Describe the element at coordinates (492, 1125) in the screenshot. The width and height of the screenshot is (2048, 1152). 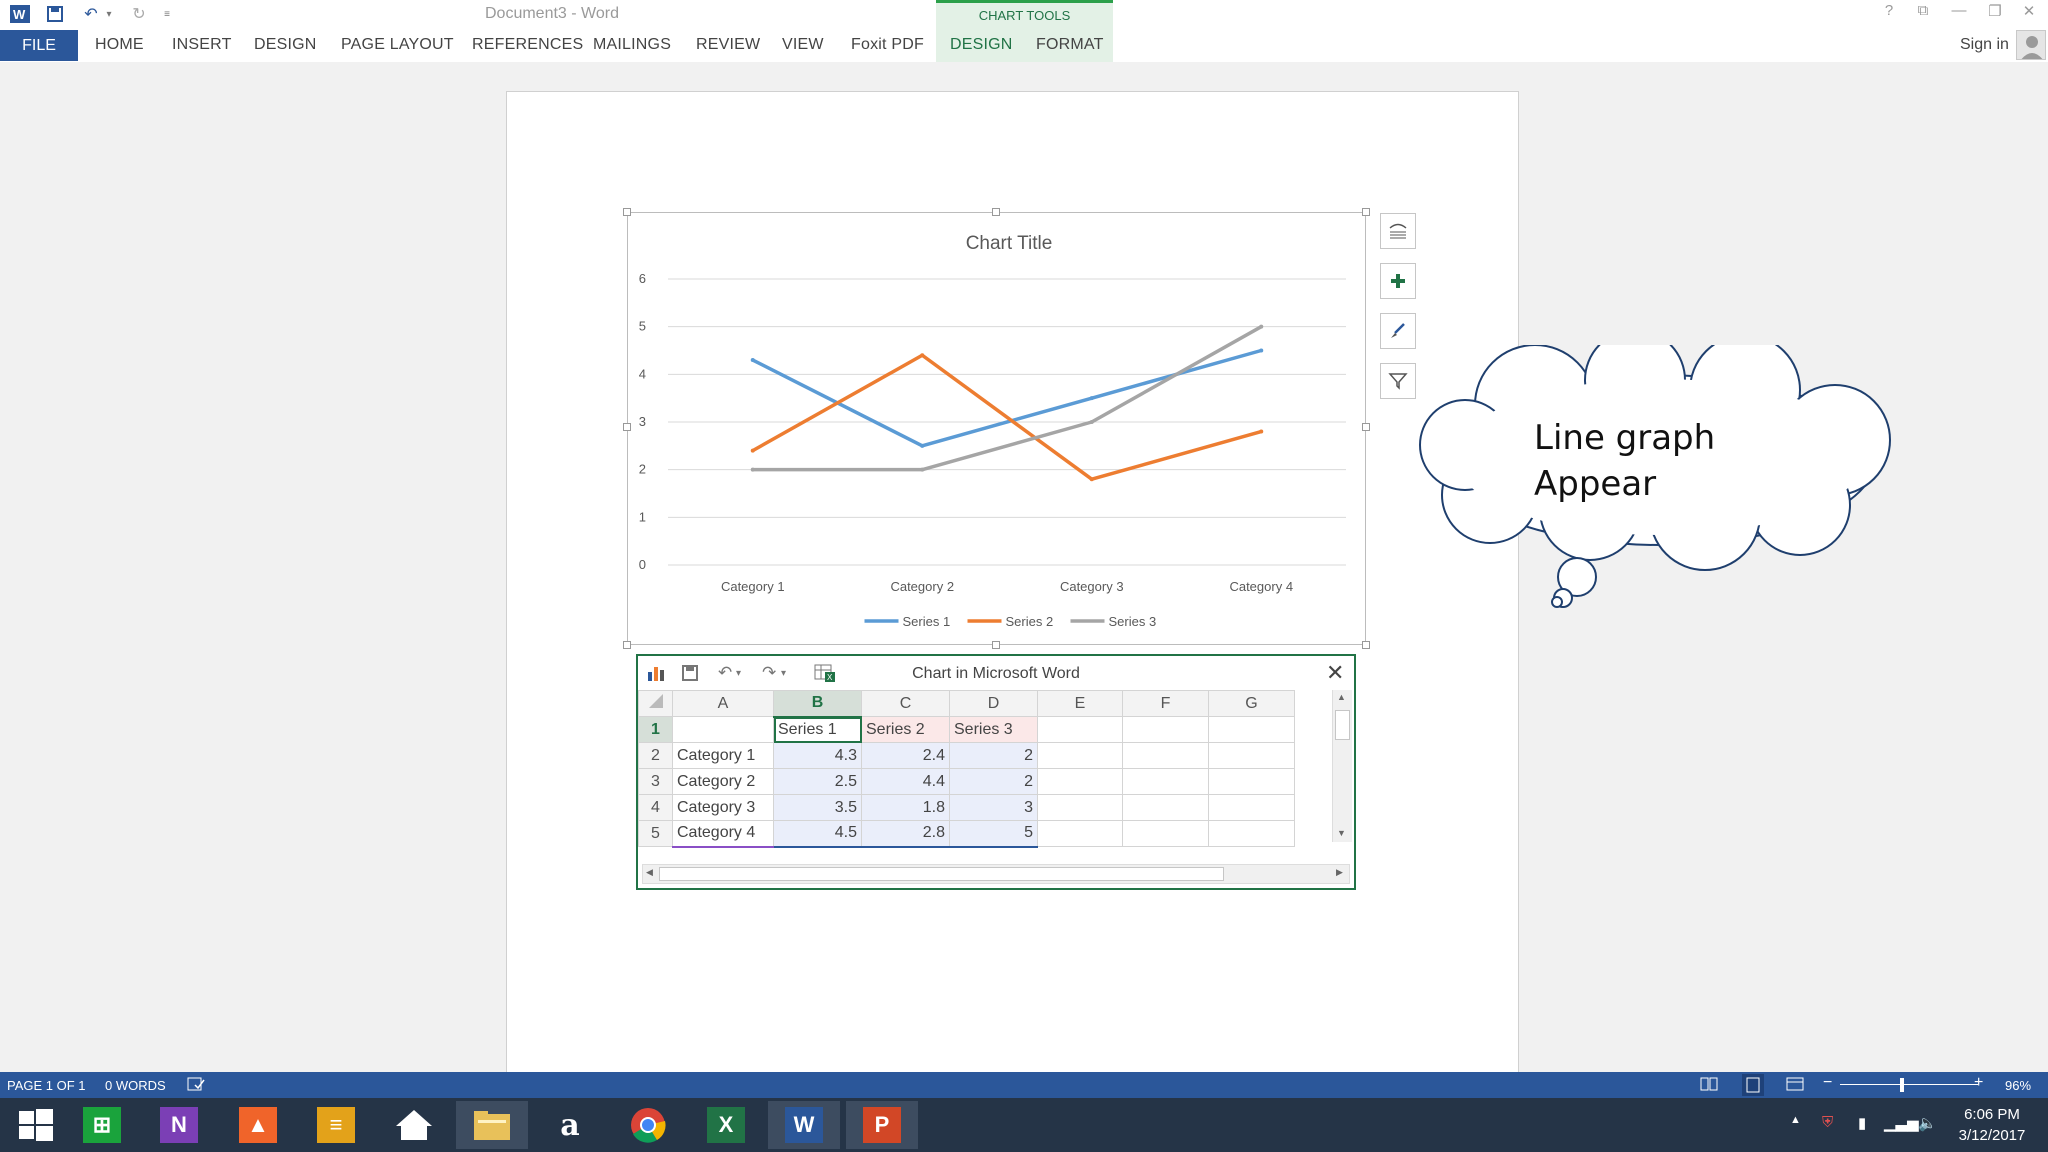
I see `file-explorer-icon` at that location.